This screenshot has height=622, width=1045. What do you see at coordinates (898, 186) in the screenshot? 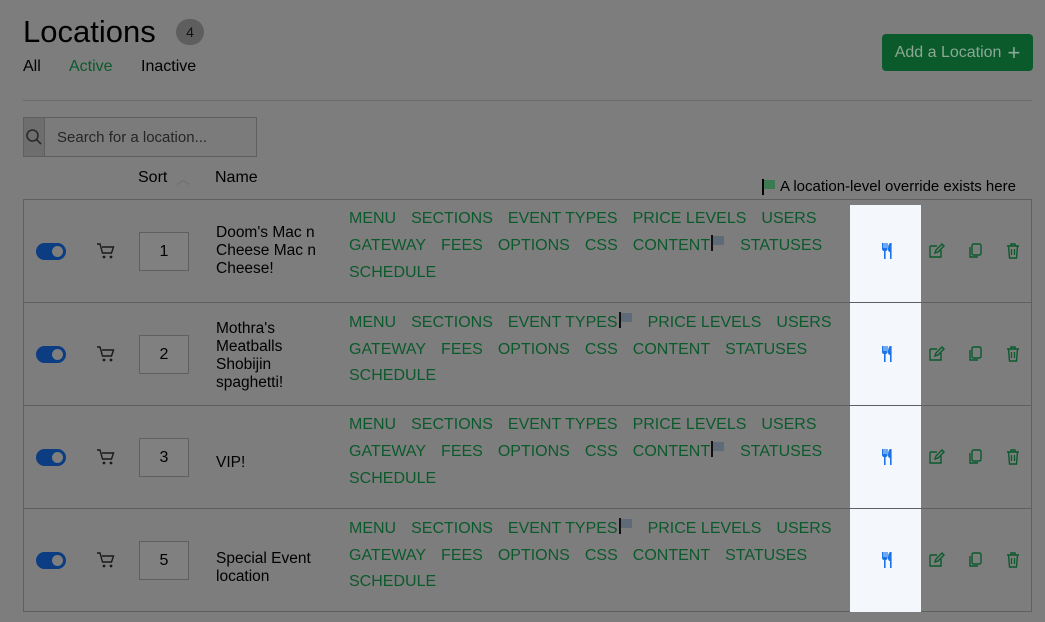
I see `override-legend-text: A location-level override exists here` at bounding box center [898, 186].